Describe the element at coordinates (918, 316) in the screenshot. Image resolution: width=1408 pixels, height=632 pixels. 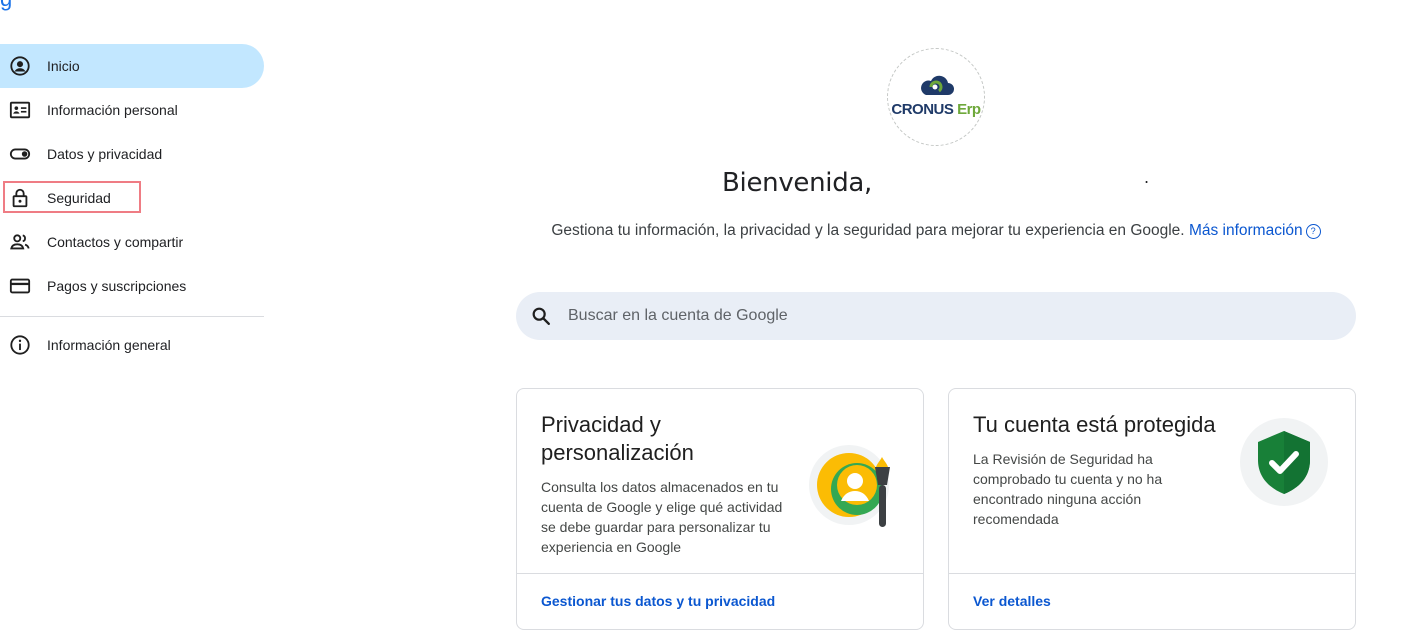
I see `search-input` at that location.